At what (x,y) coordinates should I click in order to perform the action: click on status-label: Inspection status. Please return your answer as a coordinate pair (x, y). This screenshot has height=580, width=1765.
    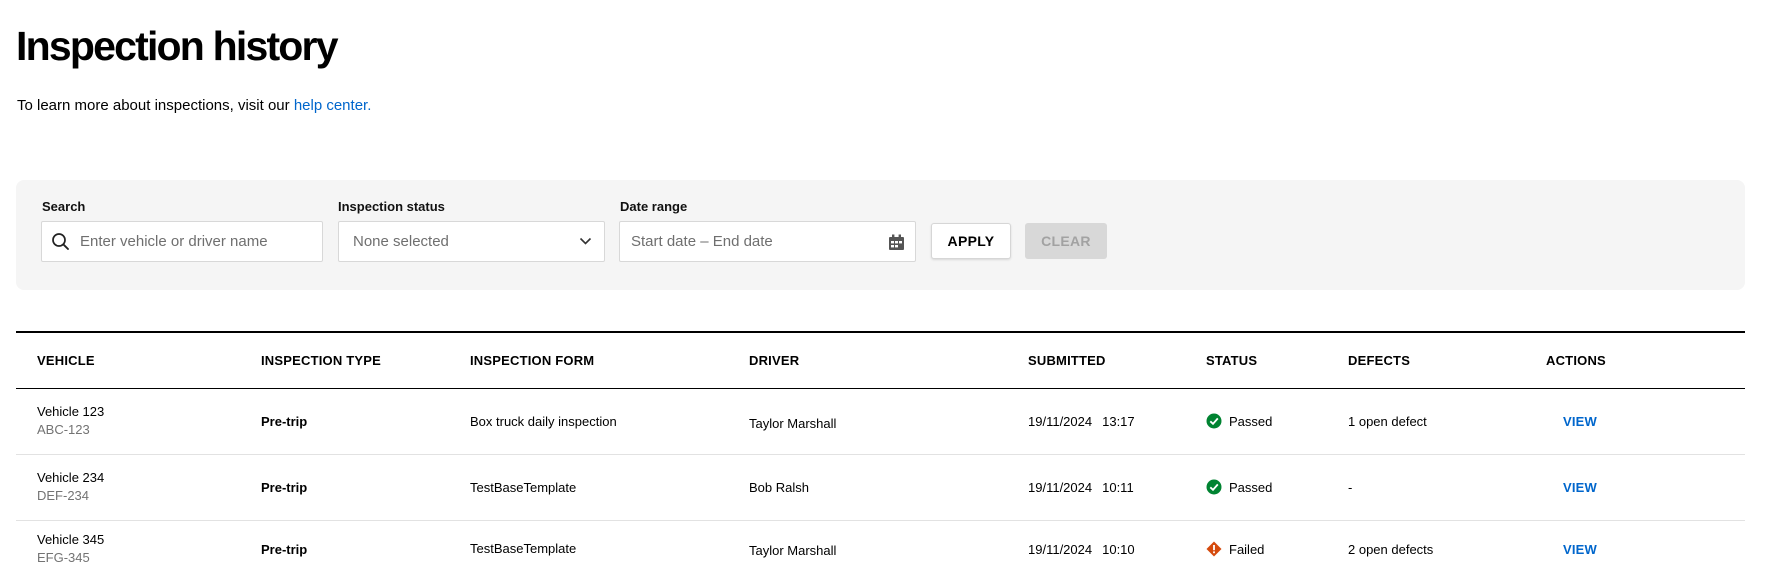
    Looking at the image, I should click on (391, 206).